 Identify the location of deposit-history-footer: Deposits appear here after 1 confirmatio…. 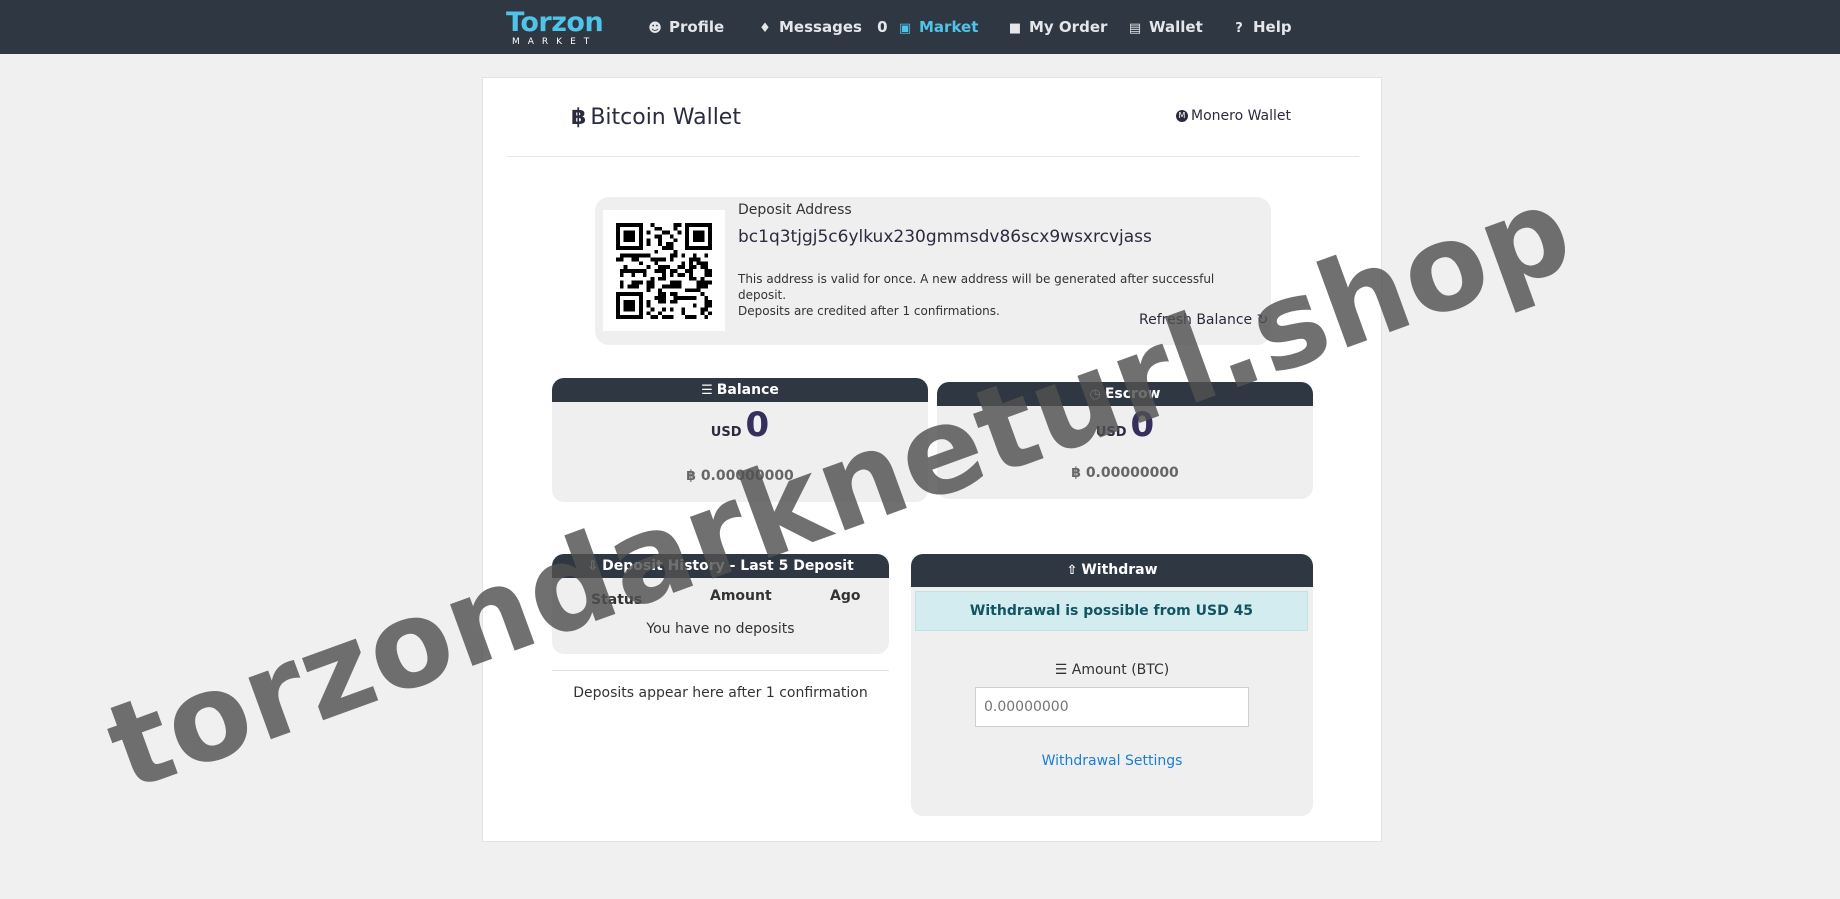
(720, 693).